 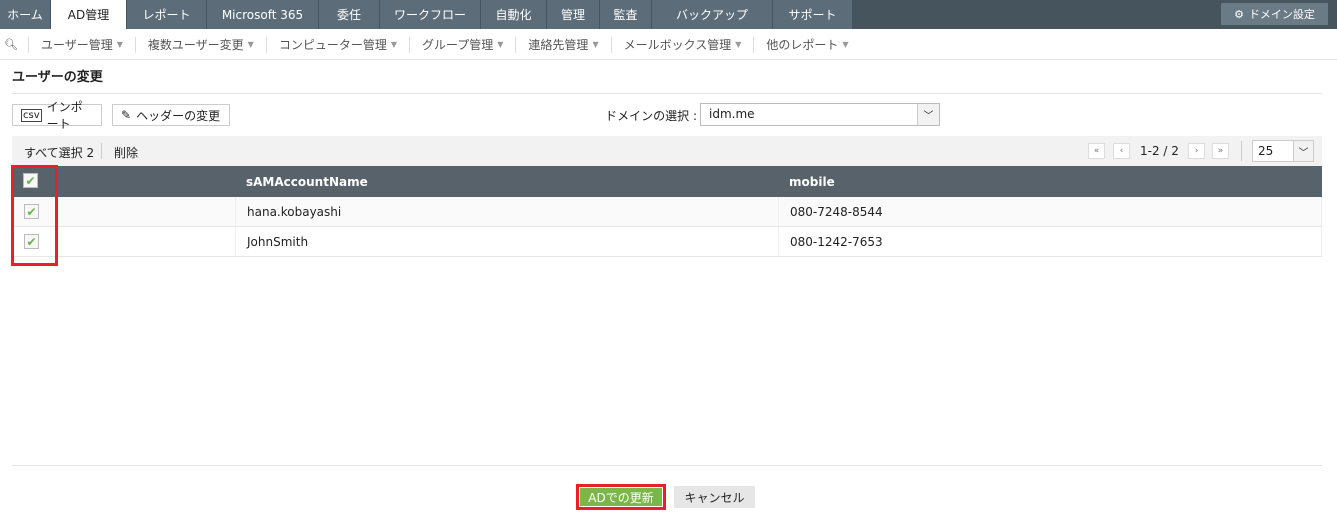 I want to click on tab-reports: レポート, so click(x=167, y=14).